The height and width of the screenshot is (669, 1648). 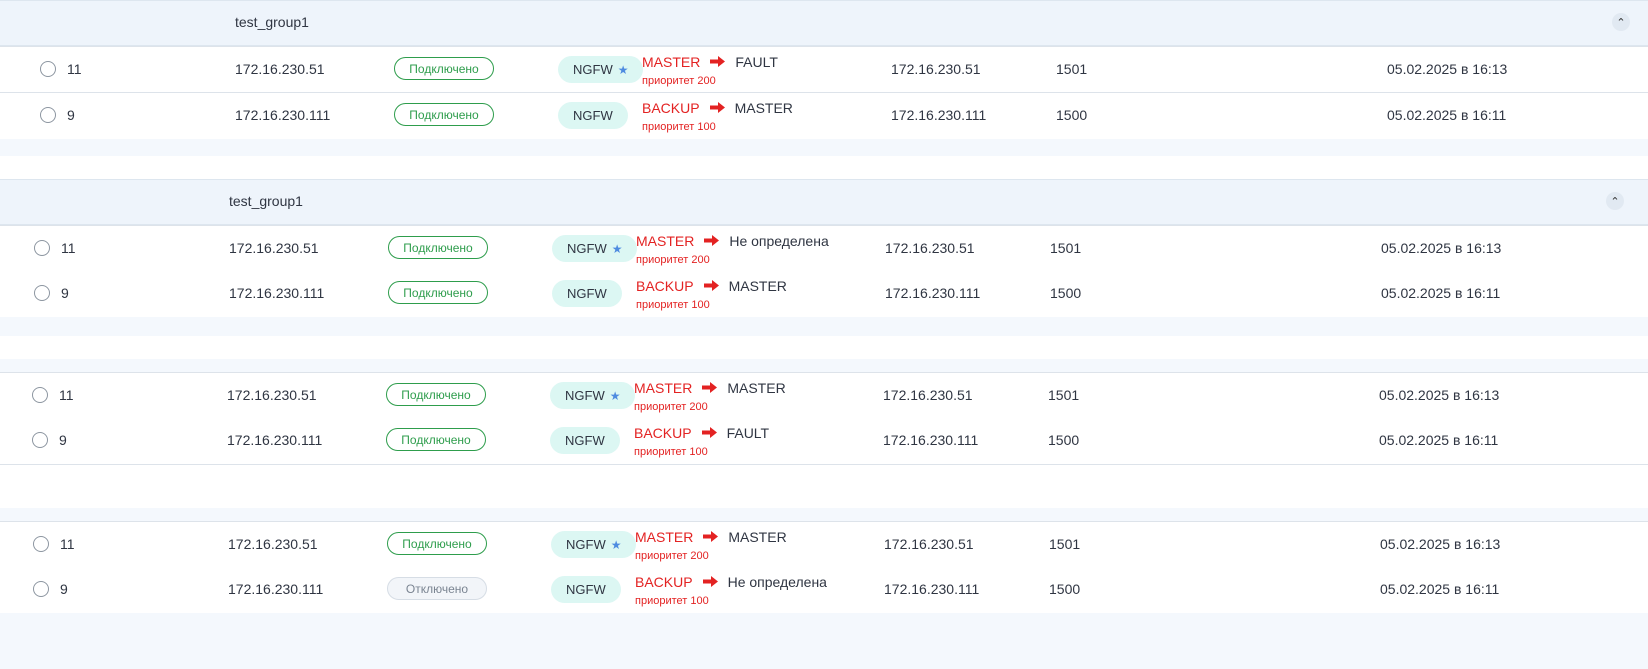 I want to click on node-id: 11, so click(x=67, y=544).